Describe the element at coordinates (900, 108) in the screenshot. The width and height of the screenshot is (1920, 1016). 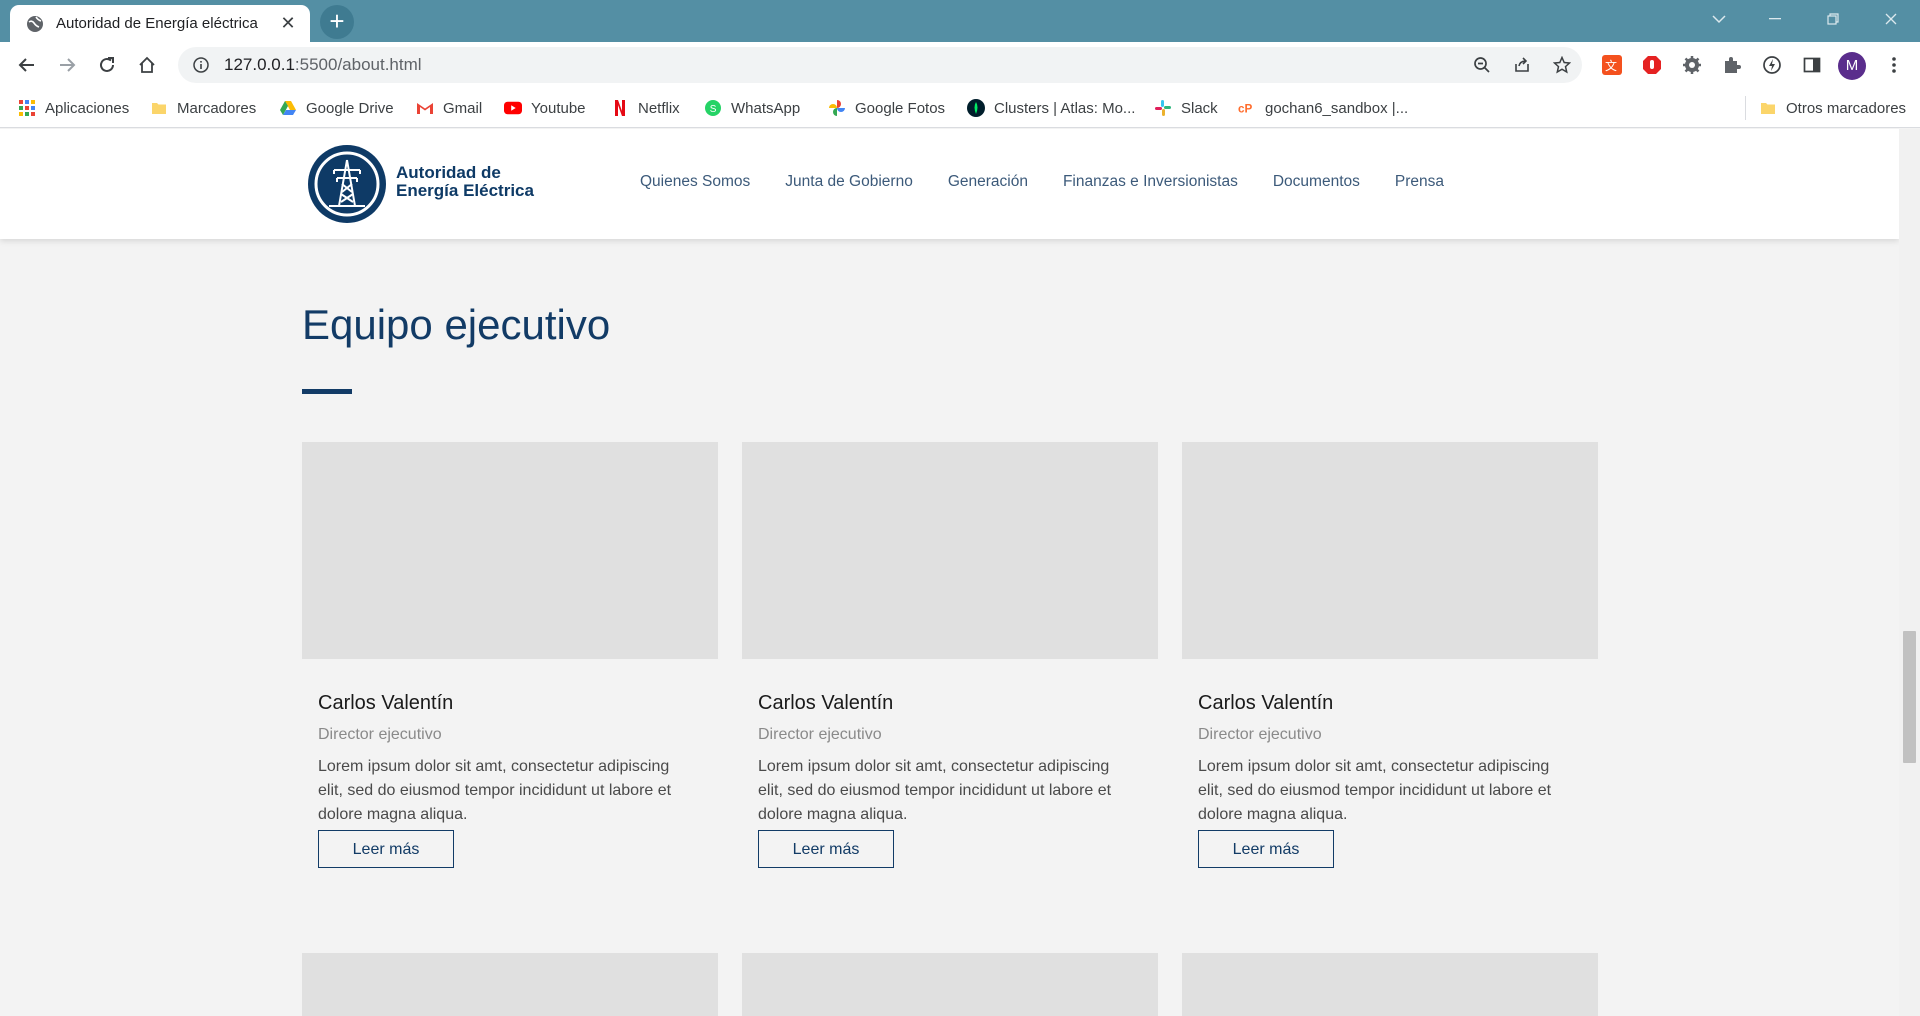
I see `bookmark-label: Google Fotos` at that location.